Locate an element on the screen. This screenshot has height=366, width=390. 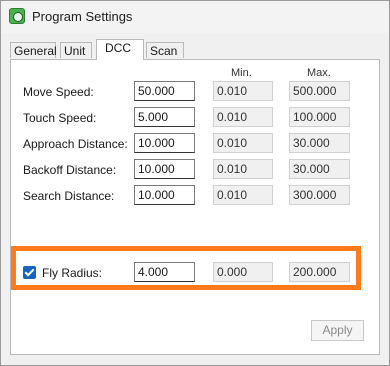
move-speed-input: 50.000 is located at coordinates (164, 91).